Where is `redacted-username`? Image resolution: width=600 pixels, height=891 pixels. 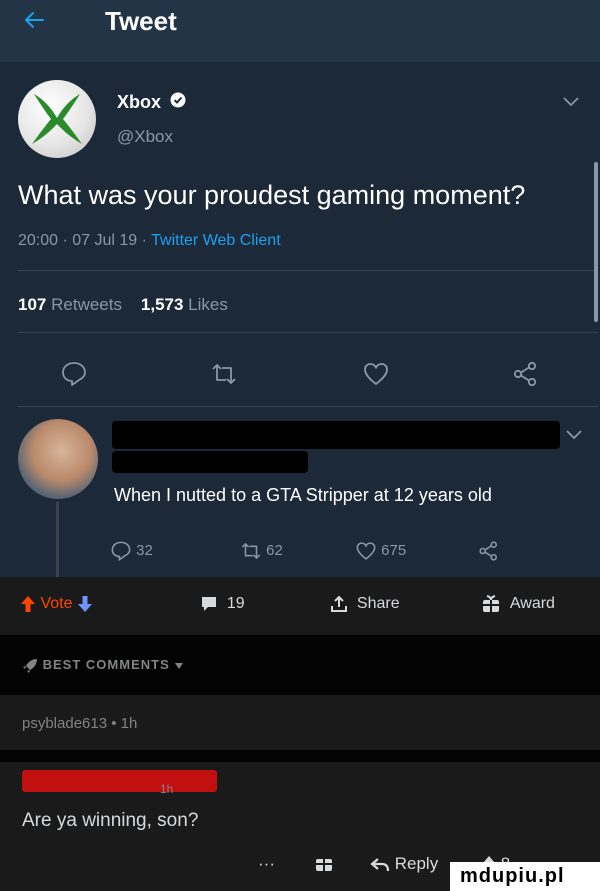 redacted-username is located at coordinates (119, 781).